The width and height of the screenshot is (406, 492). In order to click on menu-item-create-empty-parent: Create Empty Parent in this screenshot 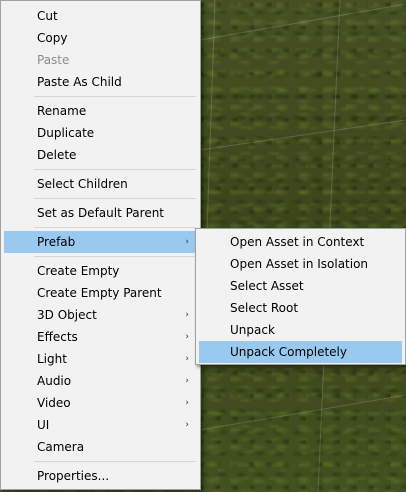, I will do `click(100, 293)`.